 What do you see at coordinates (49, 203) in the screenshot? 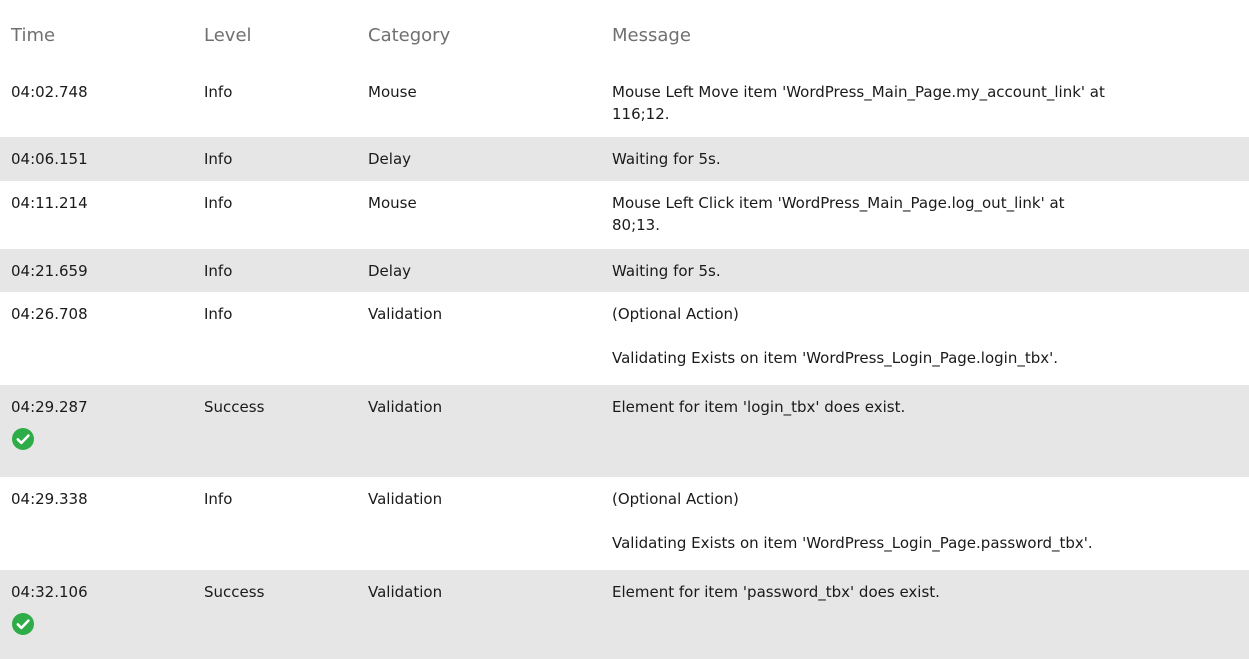
I see `row-time: 04:11.214` at bounding box center [49, 203].